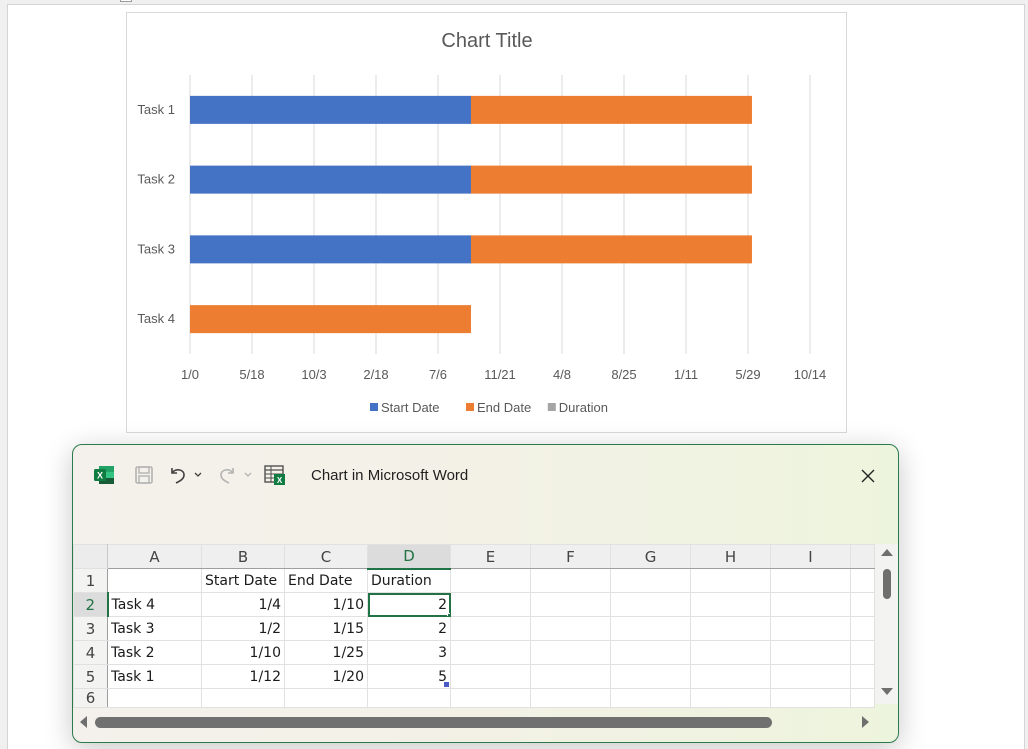  Describe the element at coordinates (887, 552) in the screenshot. I see `scroll-up-arrow-icon` at that location.